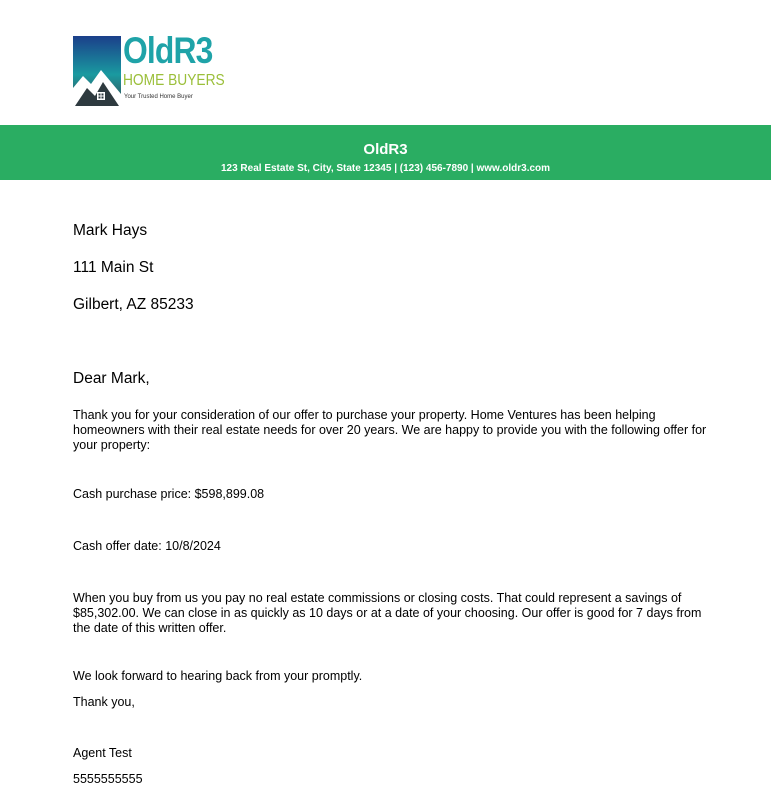  I want to click on house-logo-icon, so click(97, 71).